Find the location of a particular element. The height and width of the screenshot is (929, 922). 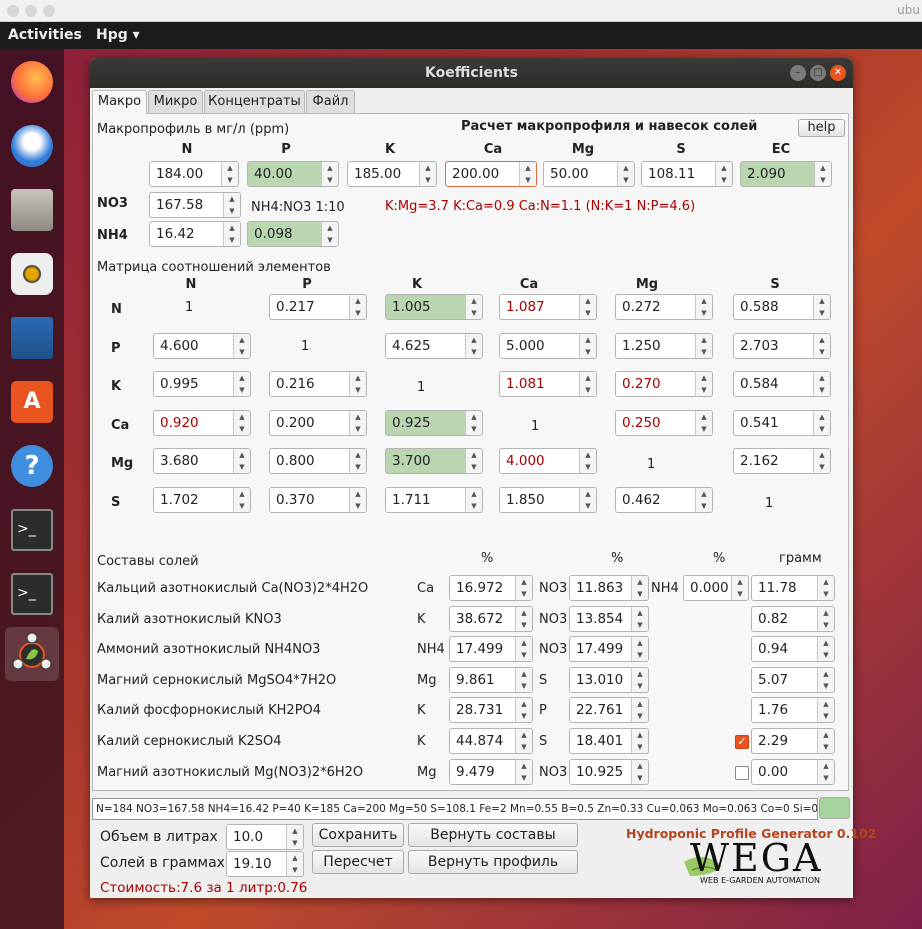

thunderbird-icon is located at coordinates (32, 146).